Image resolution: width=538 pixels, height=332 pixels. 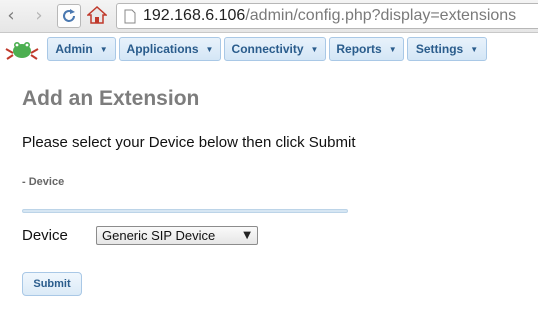 What do you see at coordinates (74, 49) in the screenshot?
I see `menu-admin-label: Admin` at bounding box center [74, 49].